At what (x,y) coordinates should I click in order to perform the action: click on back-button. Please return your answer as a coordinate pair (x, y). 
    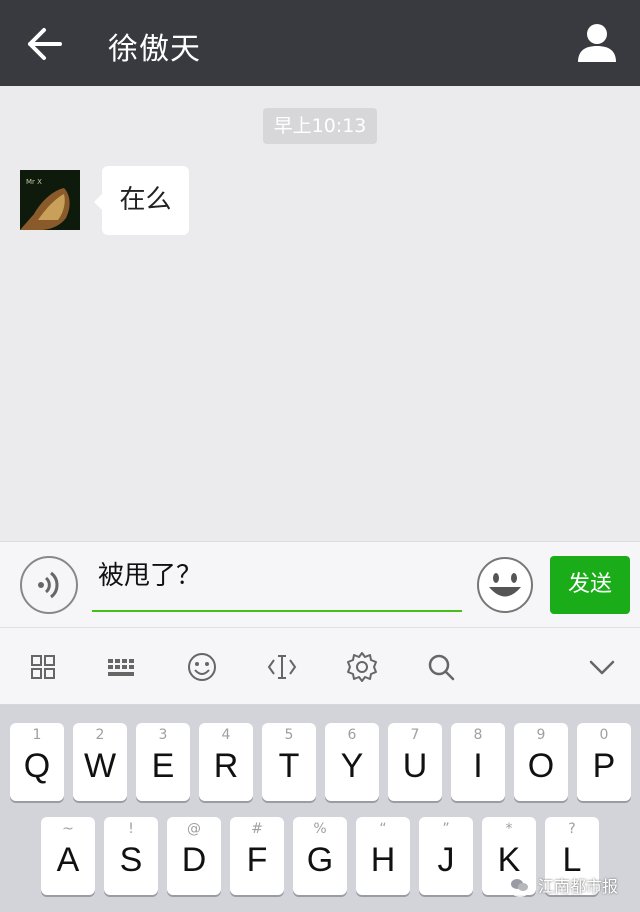
    Looking at the image, I should click on (44, 44).